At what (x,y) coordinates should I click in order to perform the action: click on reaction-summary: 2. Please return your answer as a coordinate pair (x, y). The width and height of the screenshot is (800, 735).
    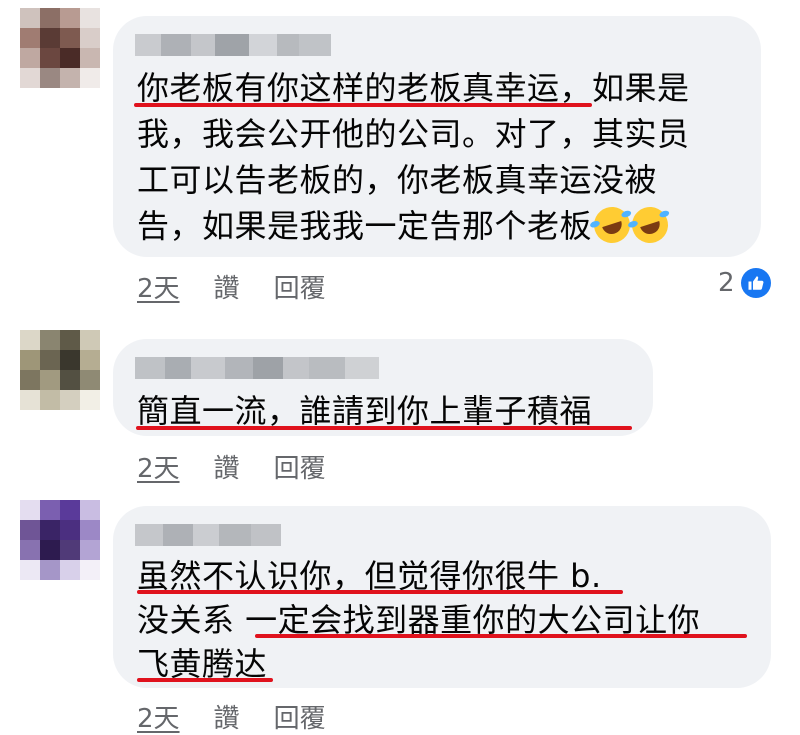
    Looking at the image, I should click on (744, 283).